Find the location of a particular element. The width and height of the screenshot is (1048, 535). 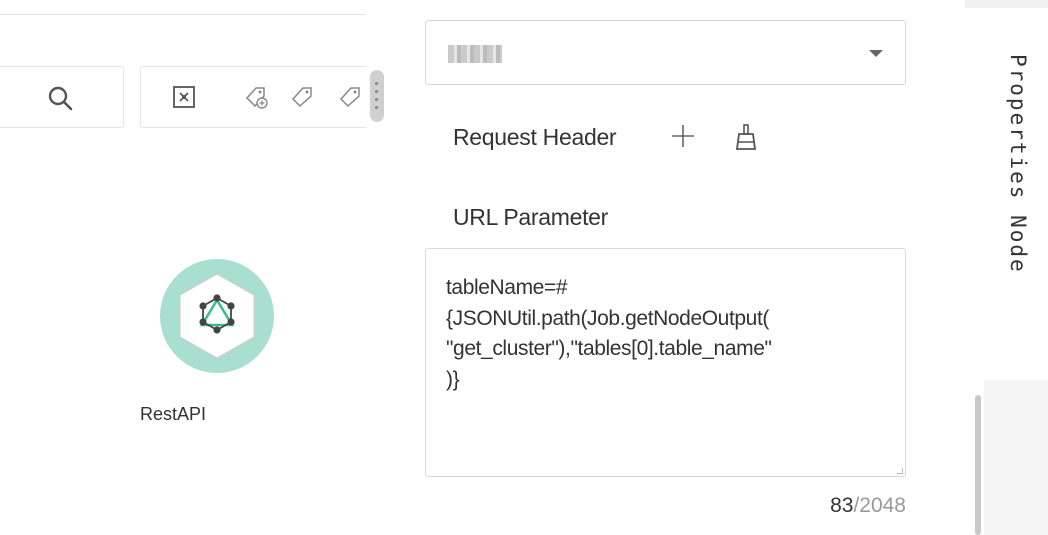

canvas-toolbar is located at coordinates (253, 97).